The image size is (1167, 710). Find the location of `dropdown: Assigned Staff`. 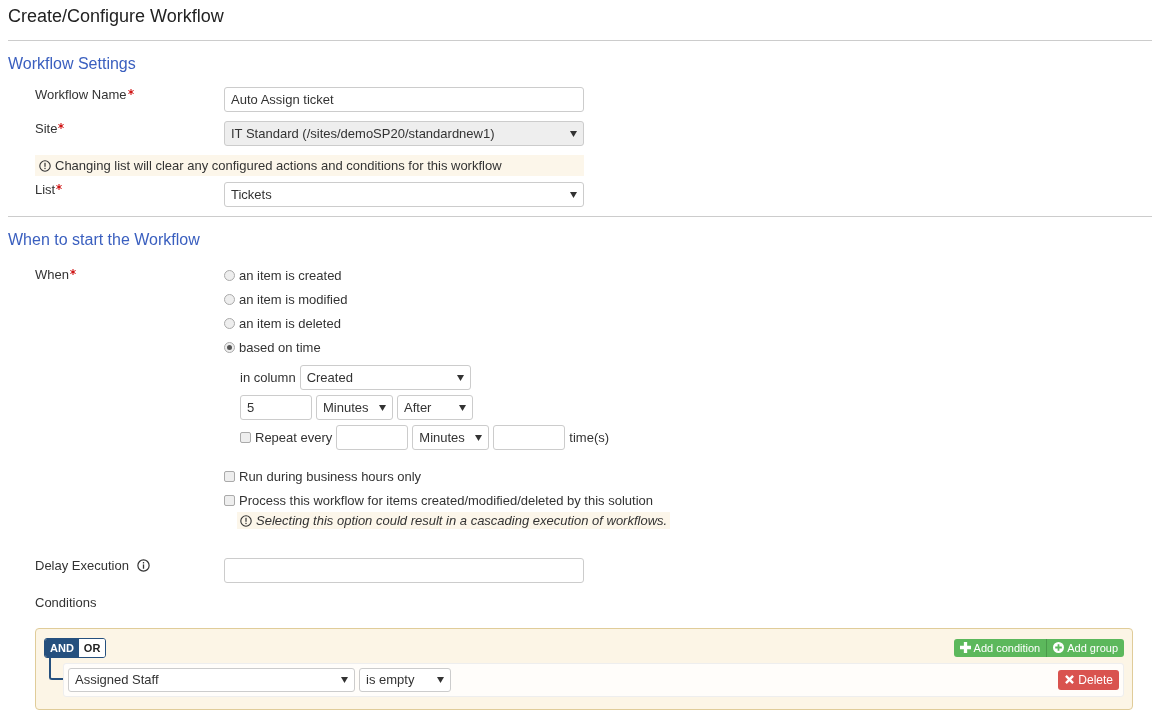

dropdown: Assigned Staff is located at coordinates (211, 679).